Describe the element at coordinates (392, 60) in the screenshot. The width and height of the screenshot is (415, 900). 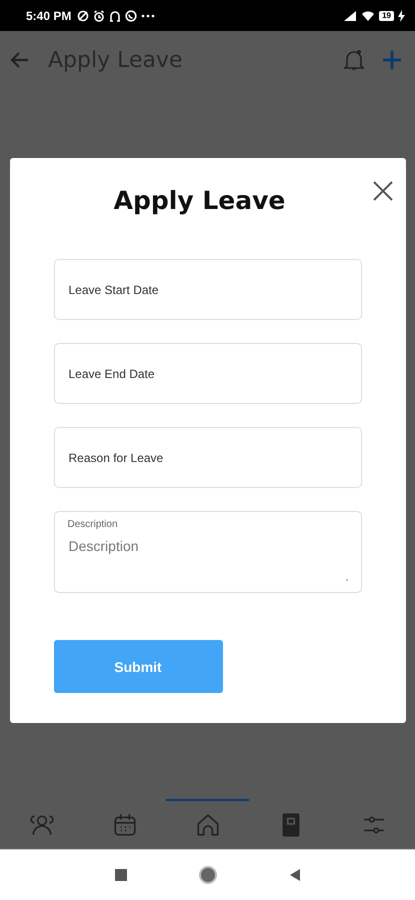
I see `plus-icon` at that location.